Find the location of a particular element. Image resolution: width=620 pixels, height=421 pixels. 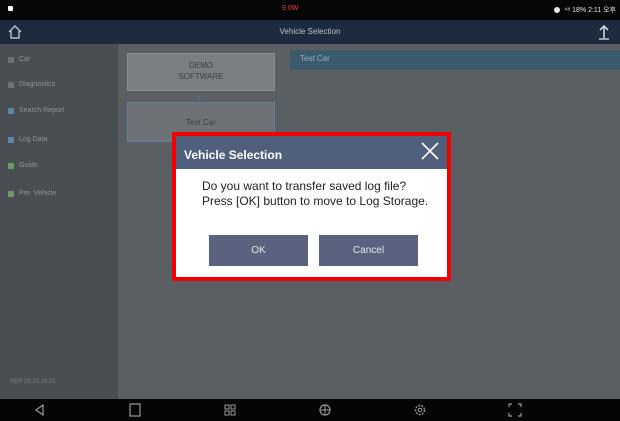

sidebar-item-label: Diagnostics is located at coordinates (37, 84).